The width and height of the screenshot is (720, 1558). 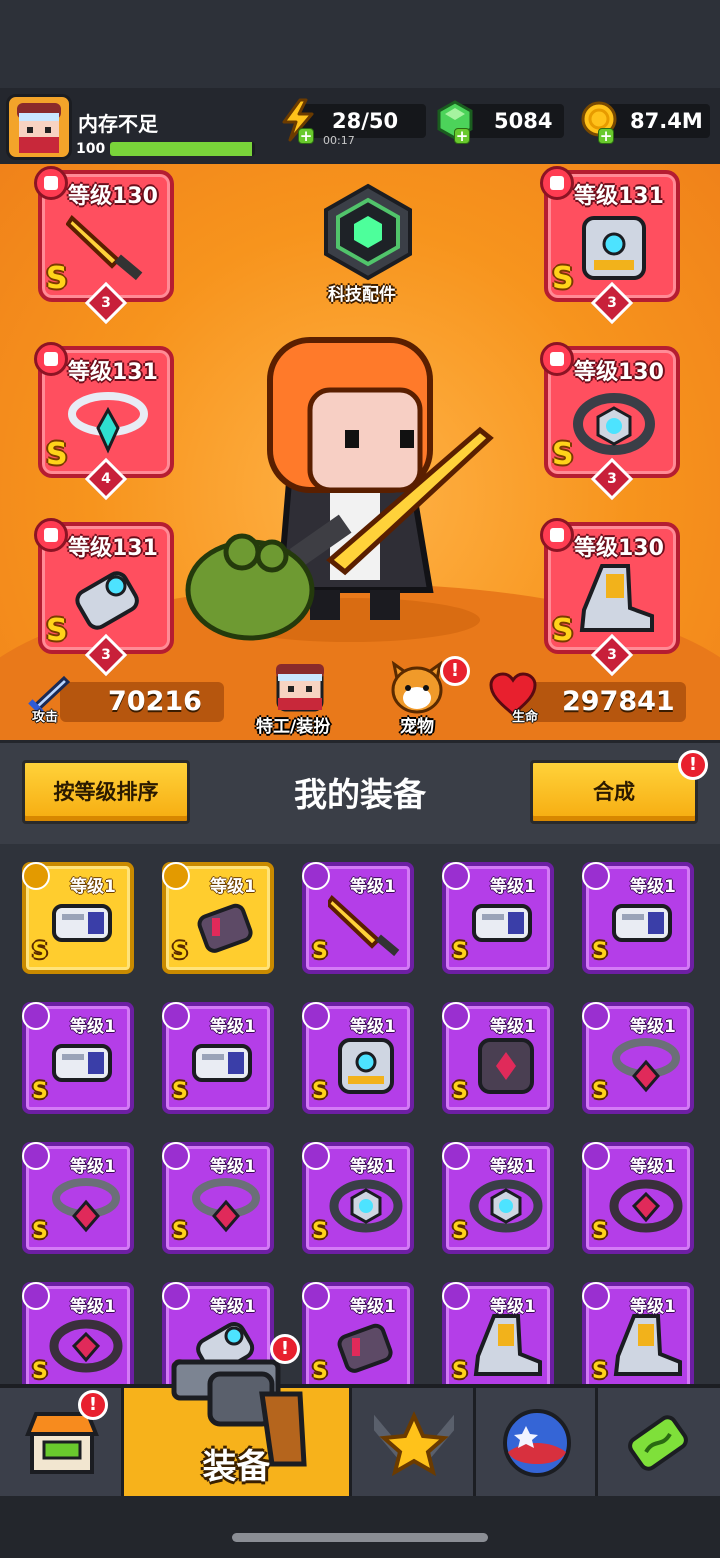 I want to click on agent-costume-icon, so click(x=300, y=687).